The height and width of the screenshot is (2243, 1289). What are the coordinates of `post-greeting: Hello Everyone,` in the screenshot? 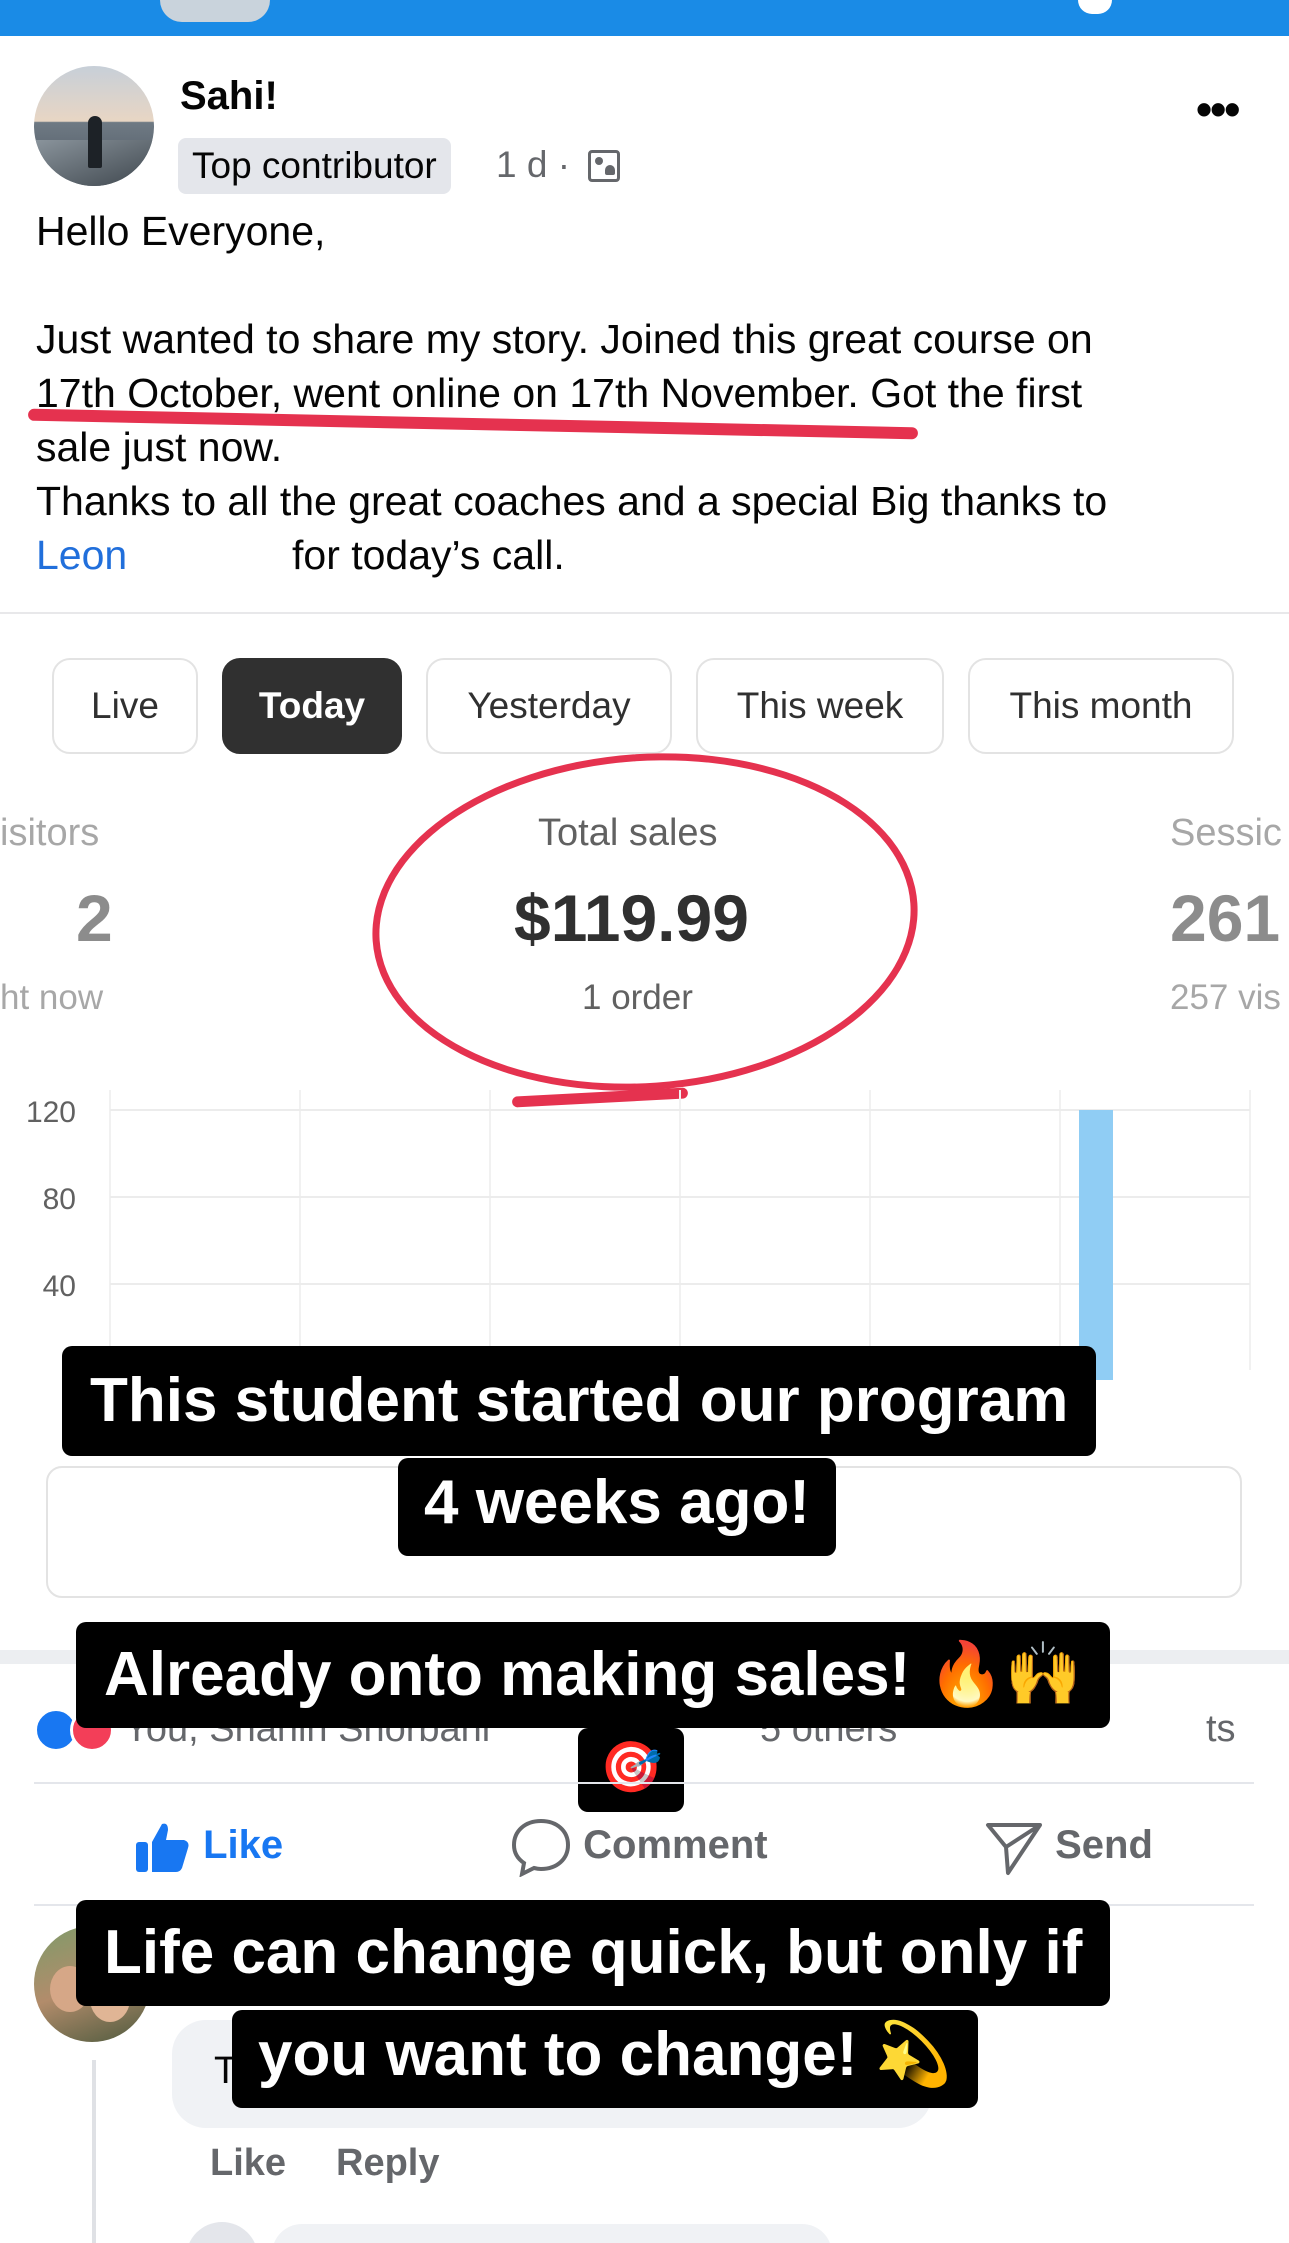 It's located at (181, 231).